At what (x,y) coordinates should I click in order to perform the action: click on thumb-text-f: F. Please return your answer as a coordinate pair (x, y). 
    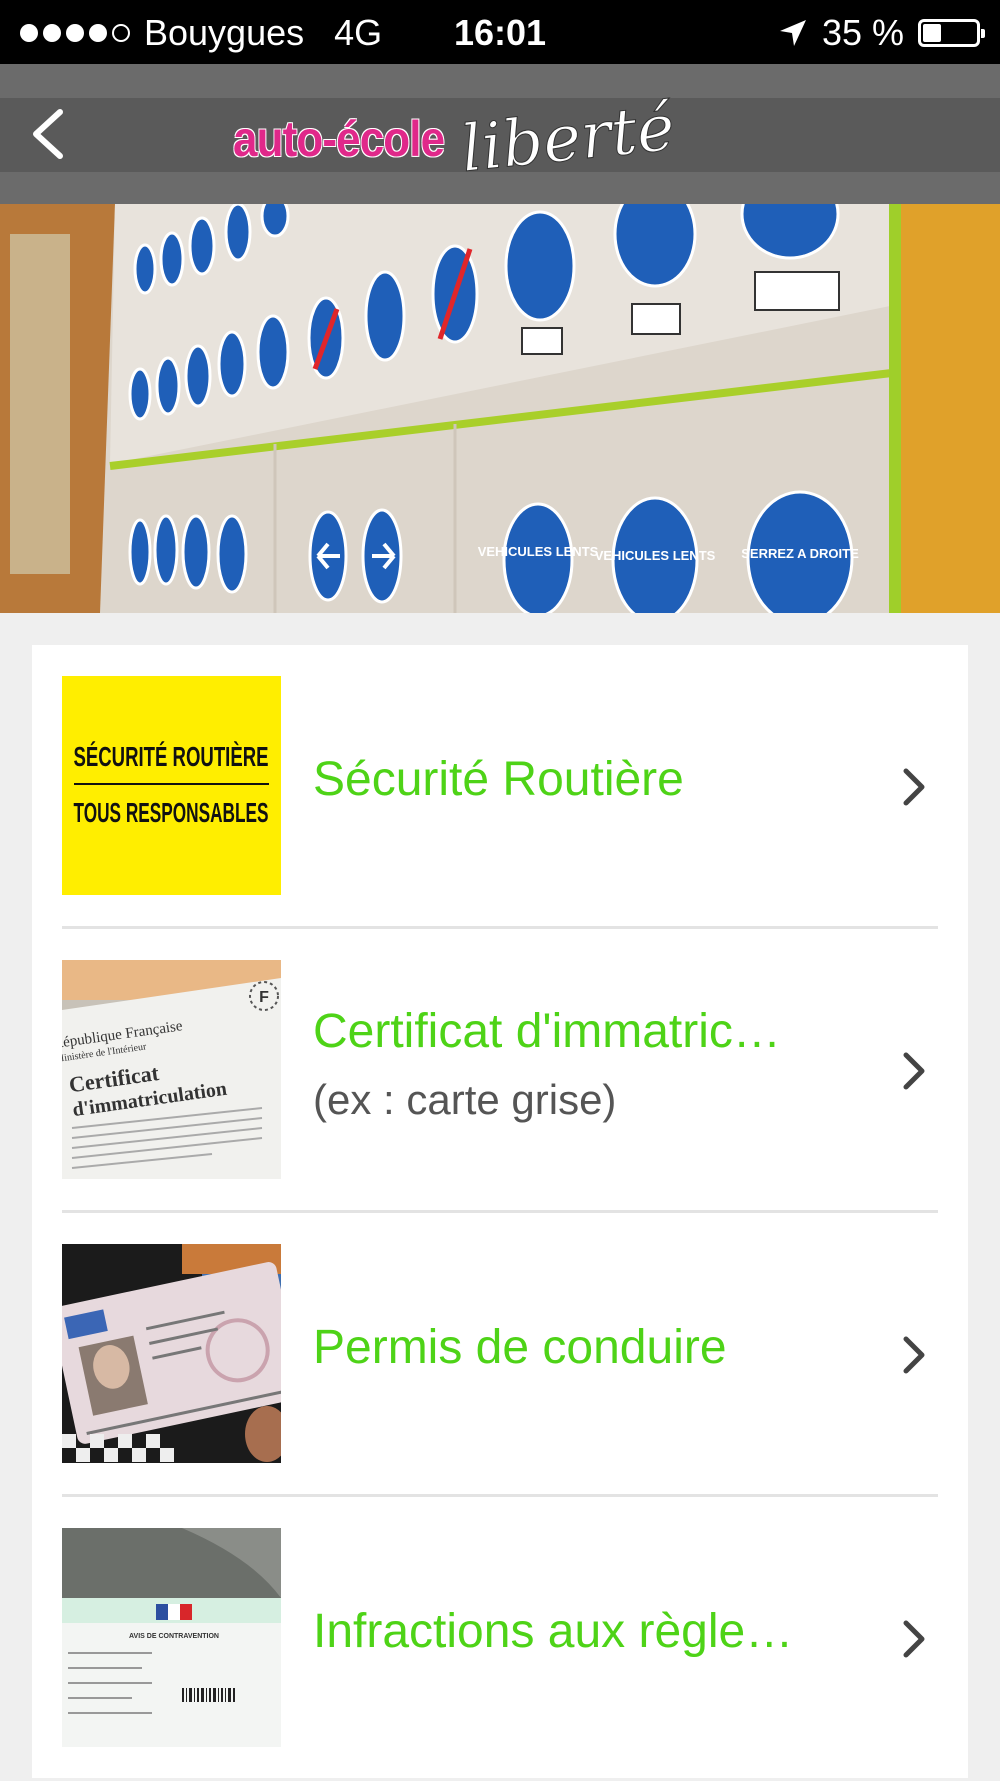
    Looking at the image, I should click on (264, 997).